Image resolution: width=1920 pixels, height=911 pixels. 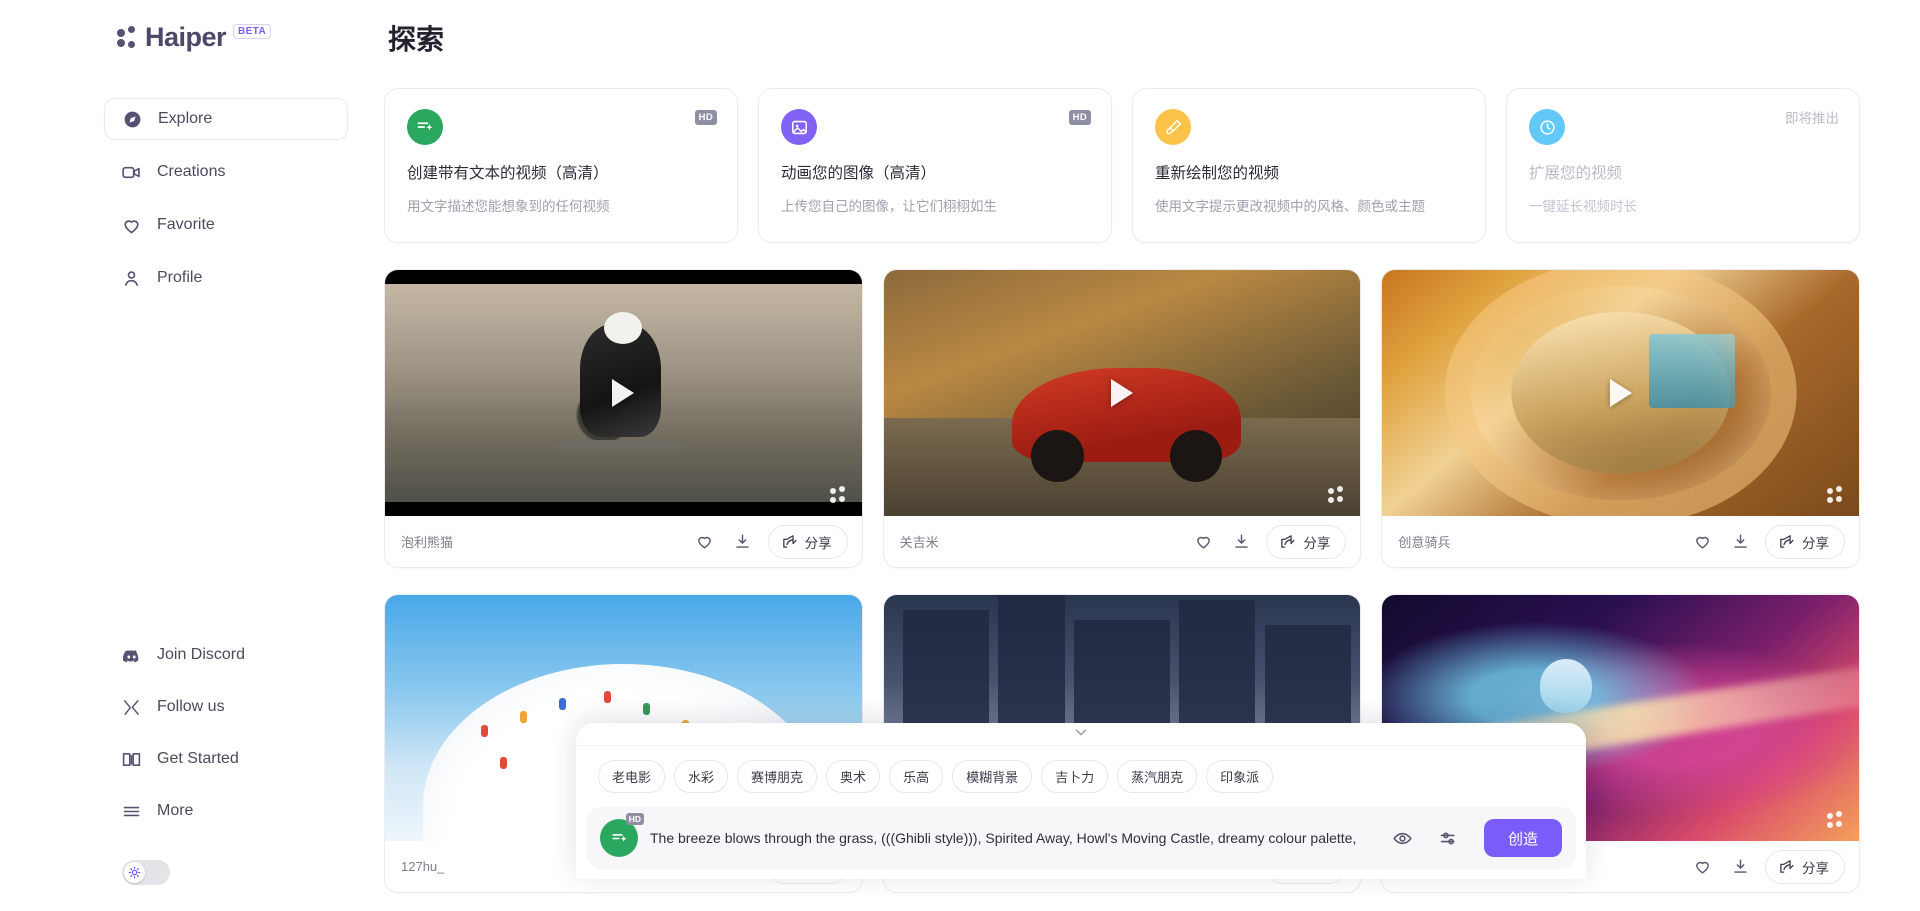 I want to click on video-card-actions: 关吉米 分享, so click(x=1122, y=541).